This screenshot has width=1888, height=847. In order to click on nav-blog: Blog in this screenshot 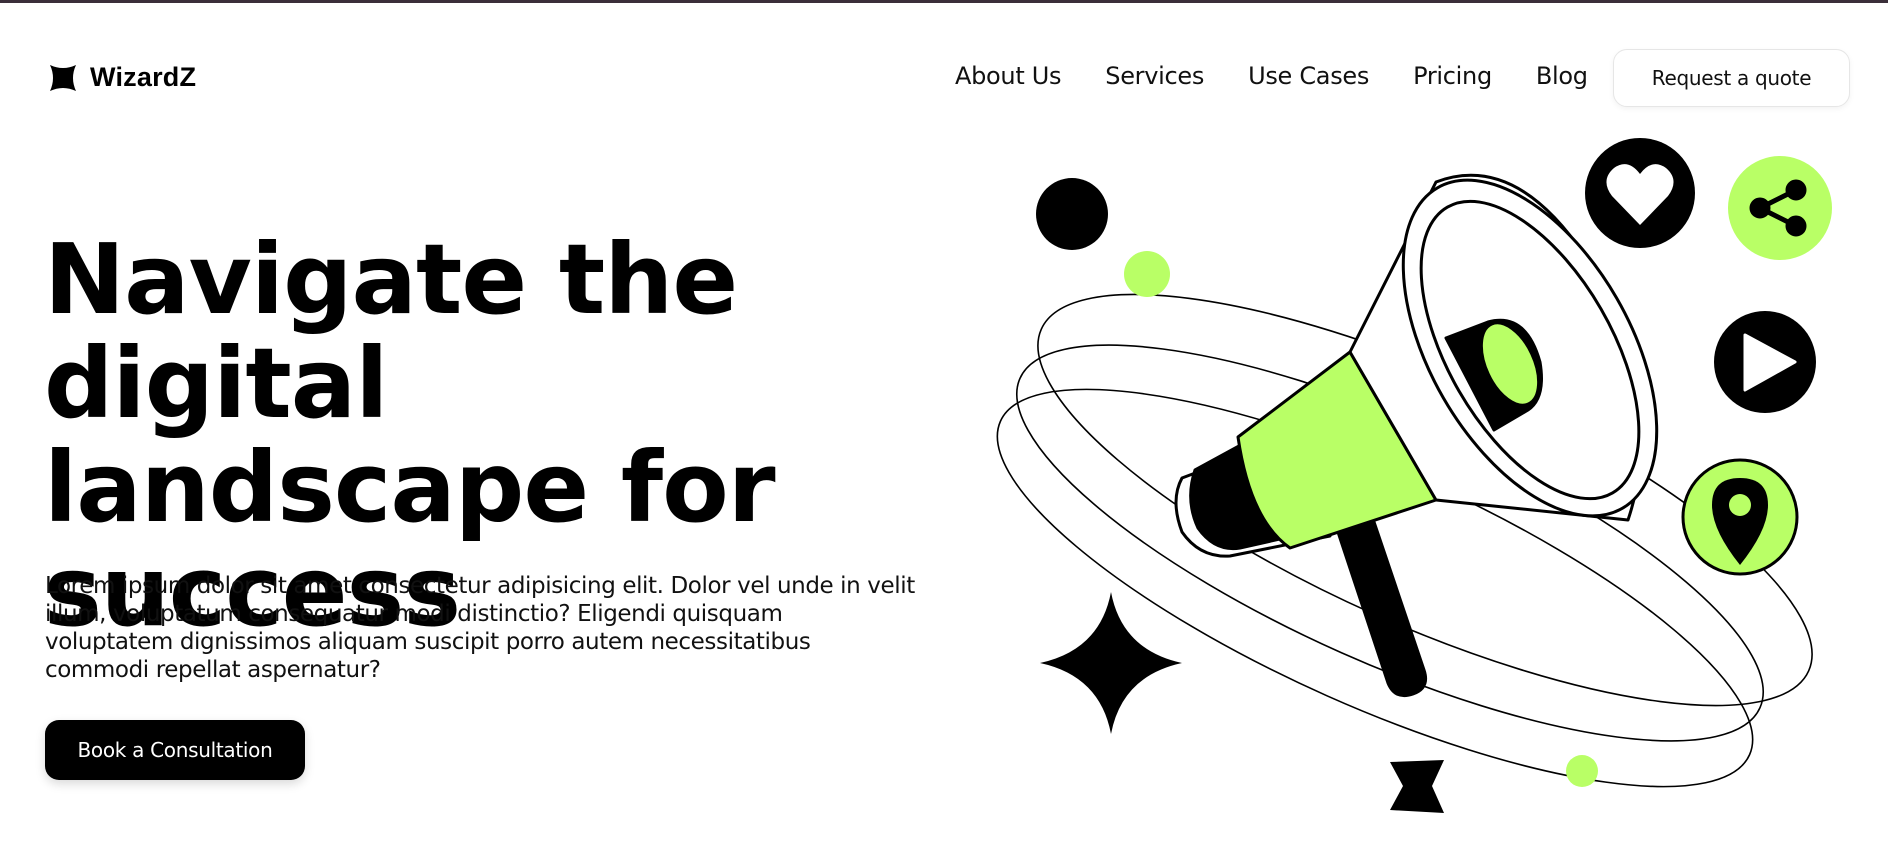, I will do `click(1562, 76)`.